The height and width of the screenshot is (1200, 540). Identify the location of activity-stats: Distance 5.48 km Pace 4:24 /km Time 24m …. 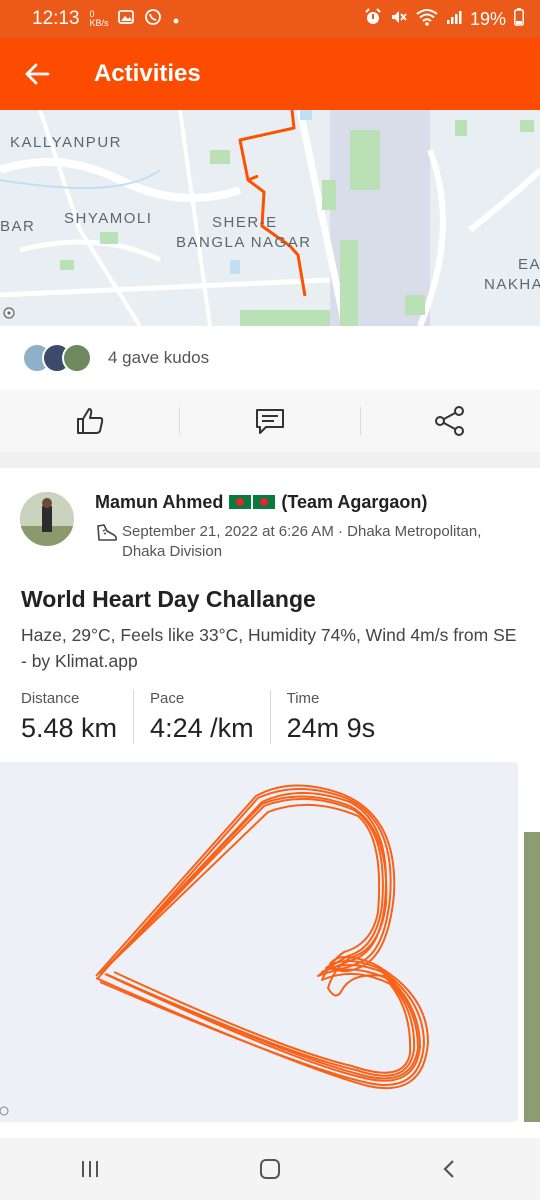
(214, 717).